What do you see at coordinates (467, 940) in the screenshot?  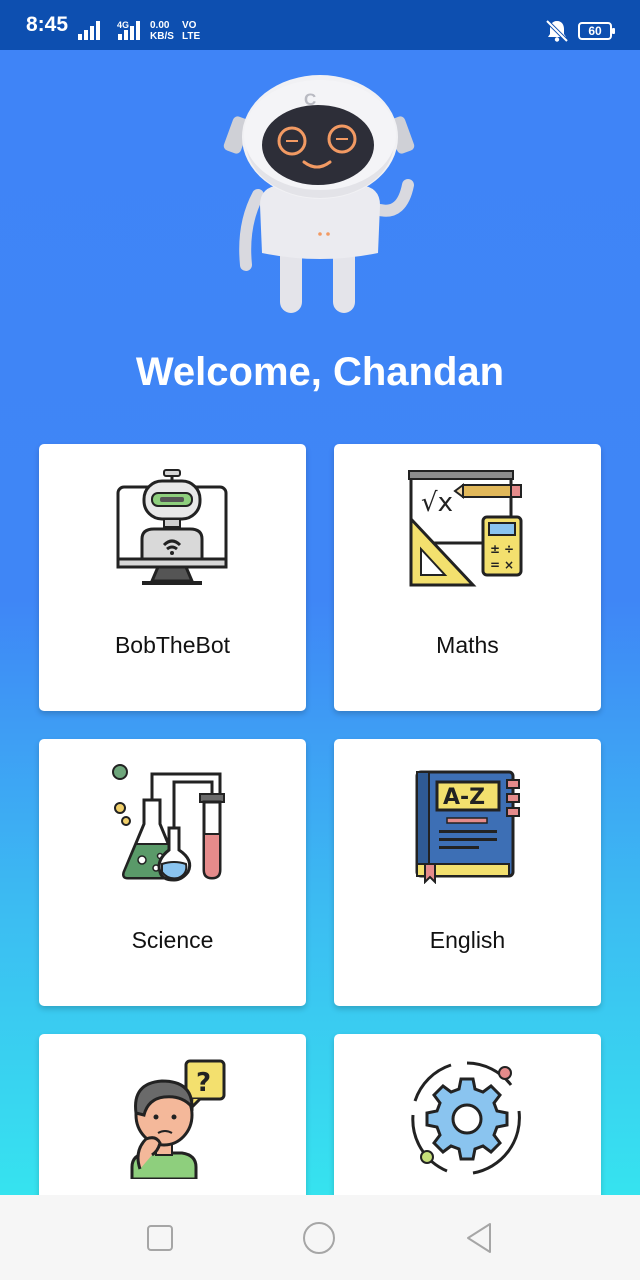 I see `card-label-english: English` at bounding box center [467, 940].